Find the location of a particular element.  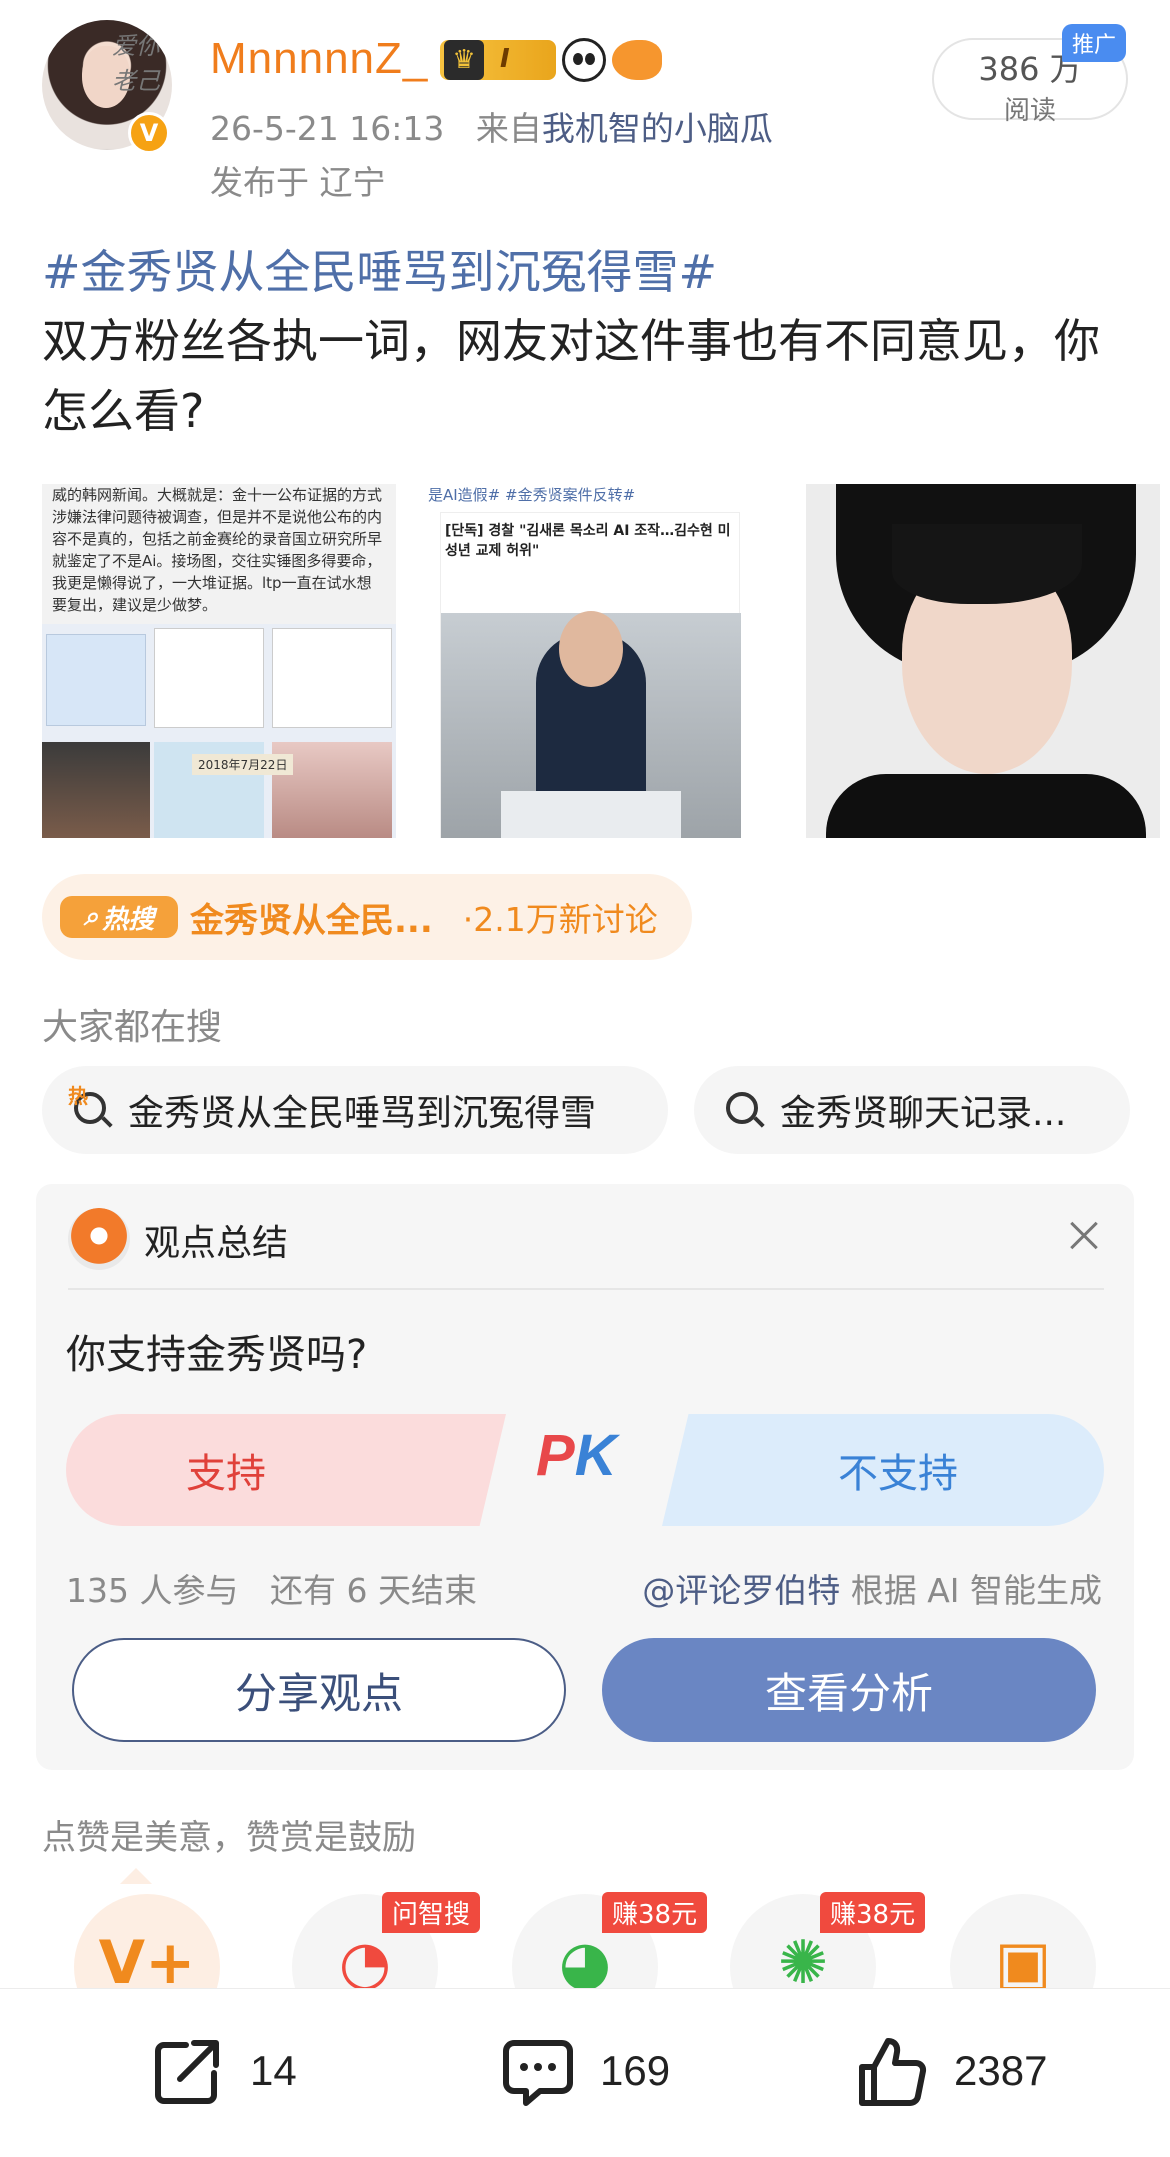

post-body-text: 双方粉丝各执一词，网友对这件事也有不同意见，你怎么看? is located at coordinates (571, 376).